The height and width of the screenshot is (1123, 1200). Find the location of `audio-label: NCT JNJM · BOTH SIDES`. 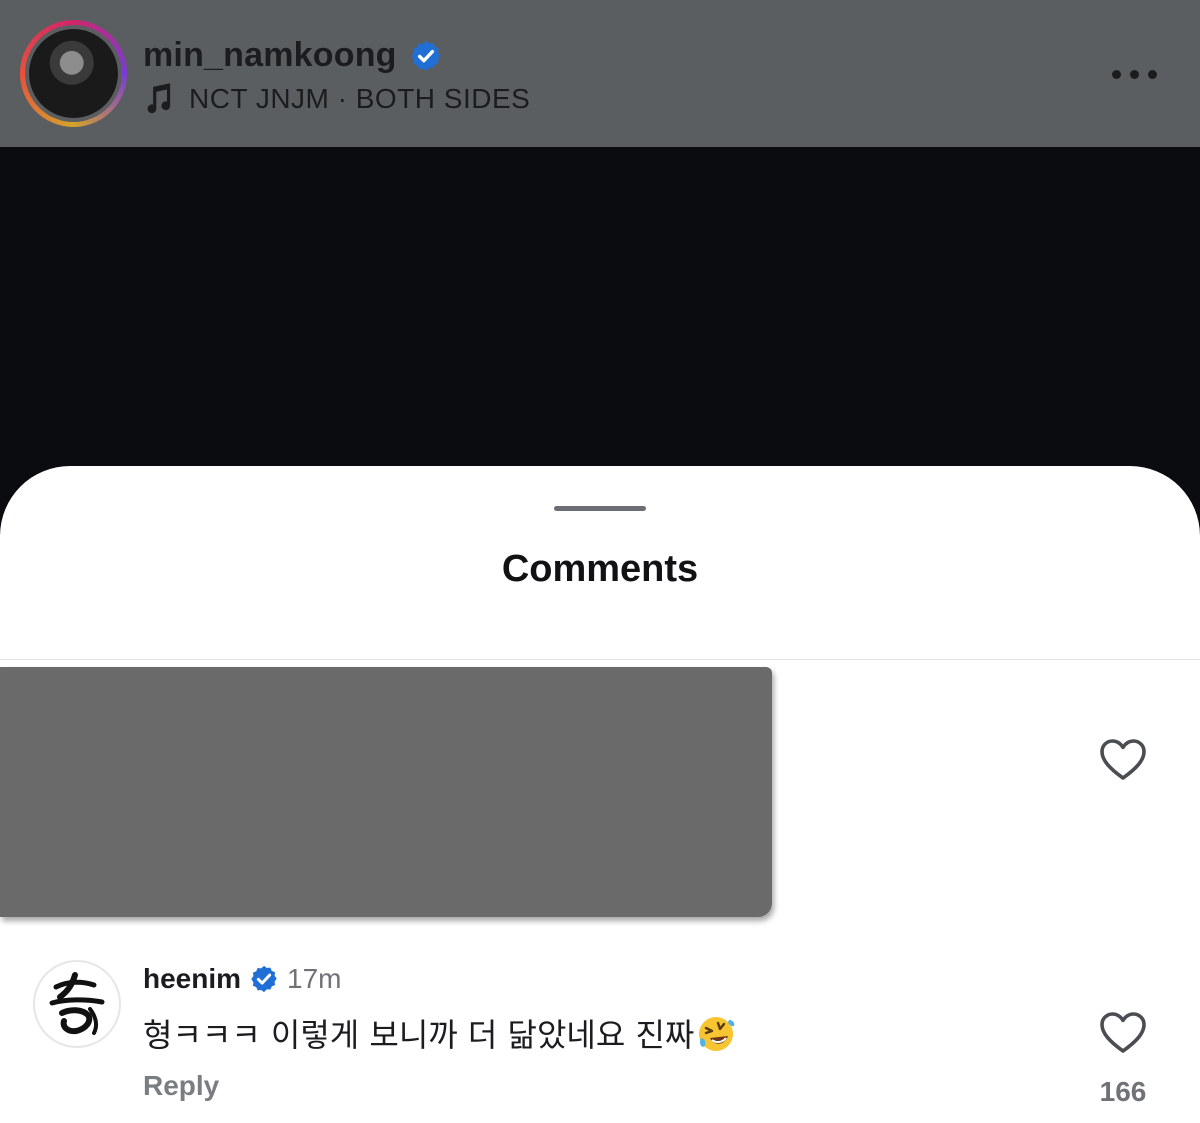

audio-label: NCT JNJM · BOTH SIDES is located at coordinates (360, 98).